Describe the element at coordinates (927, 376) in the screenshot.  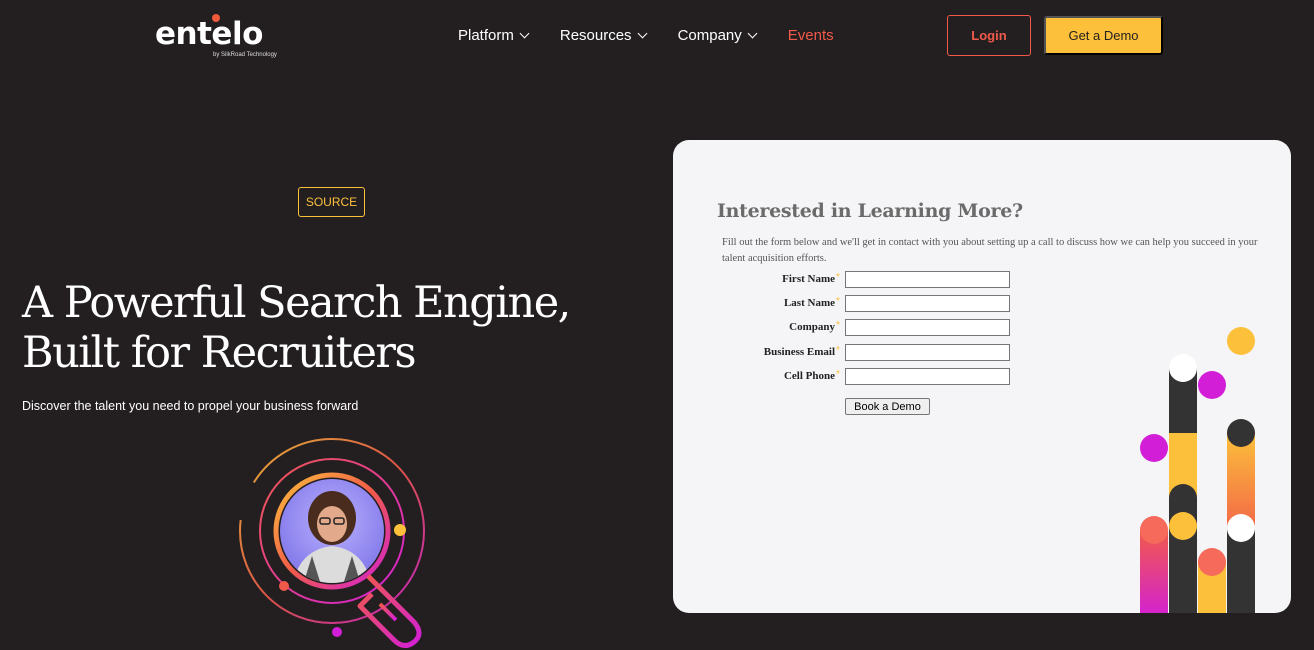
I see `cell-phone-input` at that location.